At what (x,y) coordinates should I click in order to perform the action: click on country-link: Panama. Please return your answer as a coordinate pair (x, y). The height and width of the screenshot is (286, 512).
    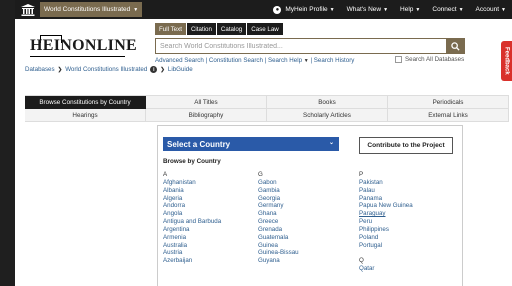
    Looking at the image, I should click on (386, 199).